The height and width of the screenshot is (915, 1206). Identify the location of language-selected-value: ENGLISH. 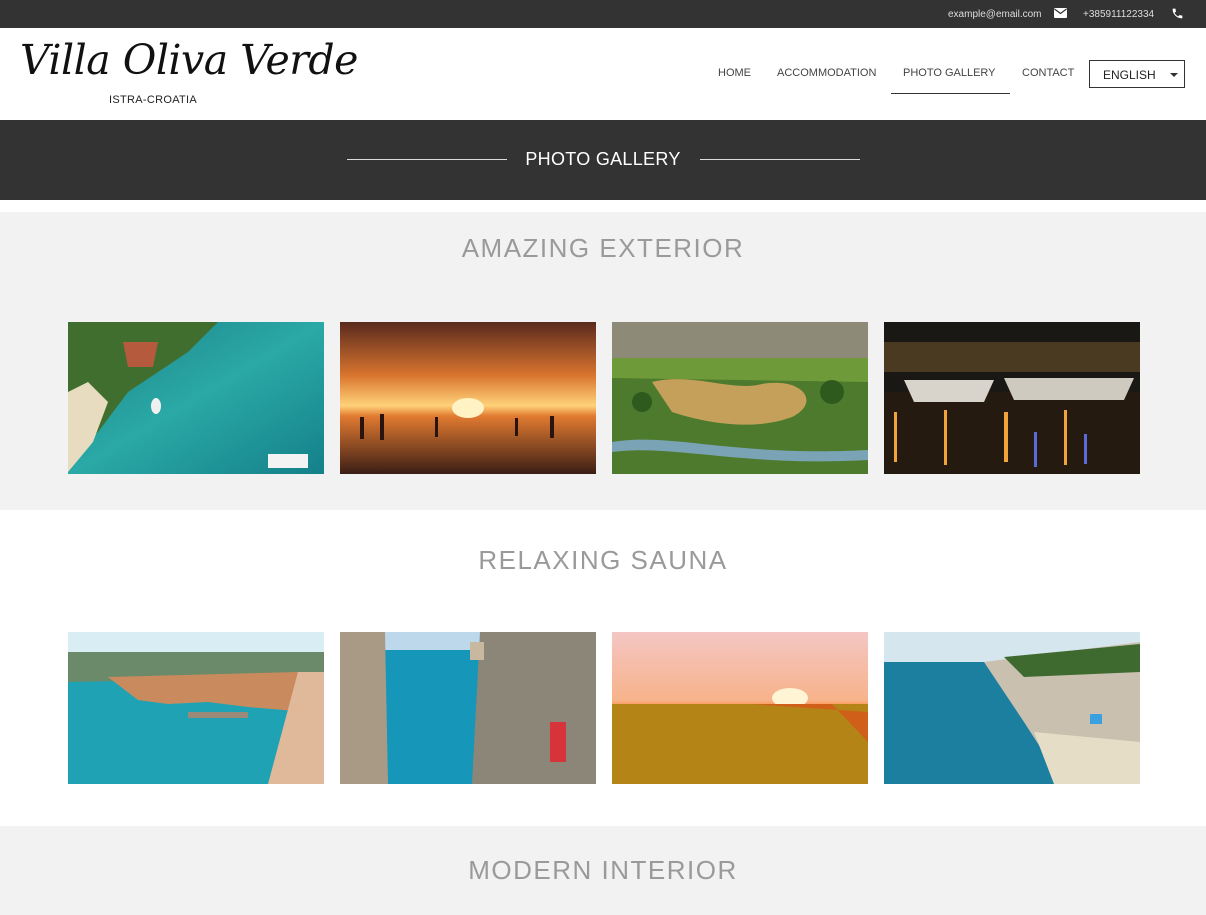
(1129, 75).